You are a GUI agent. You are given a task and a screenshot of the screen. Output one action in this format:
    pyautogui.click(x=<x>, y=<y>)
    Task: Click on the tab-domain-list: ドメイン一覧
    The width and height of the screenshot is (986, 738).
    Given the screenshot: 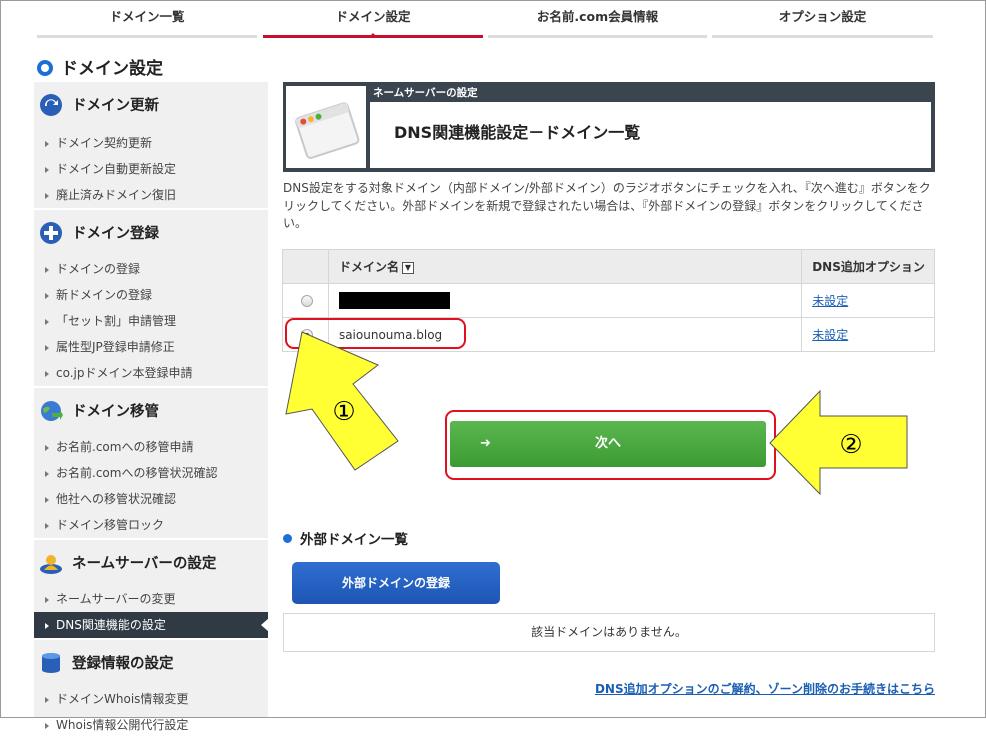 What is the action you would take?
    pyautogui.click(x=147, y=19)
    